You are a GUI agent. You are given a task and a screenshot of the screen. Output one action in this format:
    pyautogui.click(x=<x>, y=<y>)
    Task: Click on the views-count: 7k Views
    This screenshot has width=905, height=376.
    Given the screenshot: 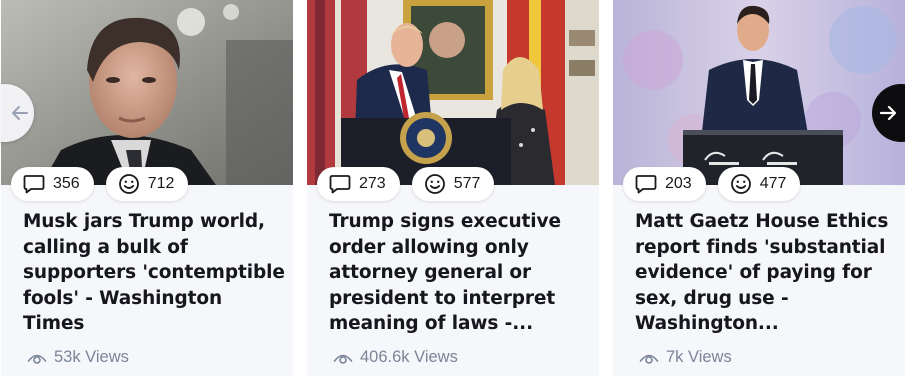 What is the action you would take?
    pyautogui.click(x=685, y=357)
    